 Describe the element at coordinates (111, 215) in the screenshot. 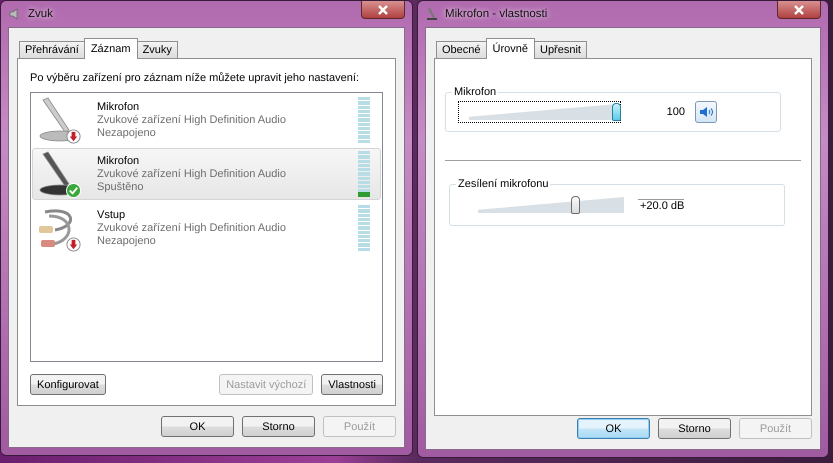

I see `device-name: Vstup` at that location.